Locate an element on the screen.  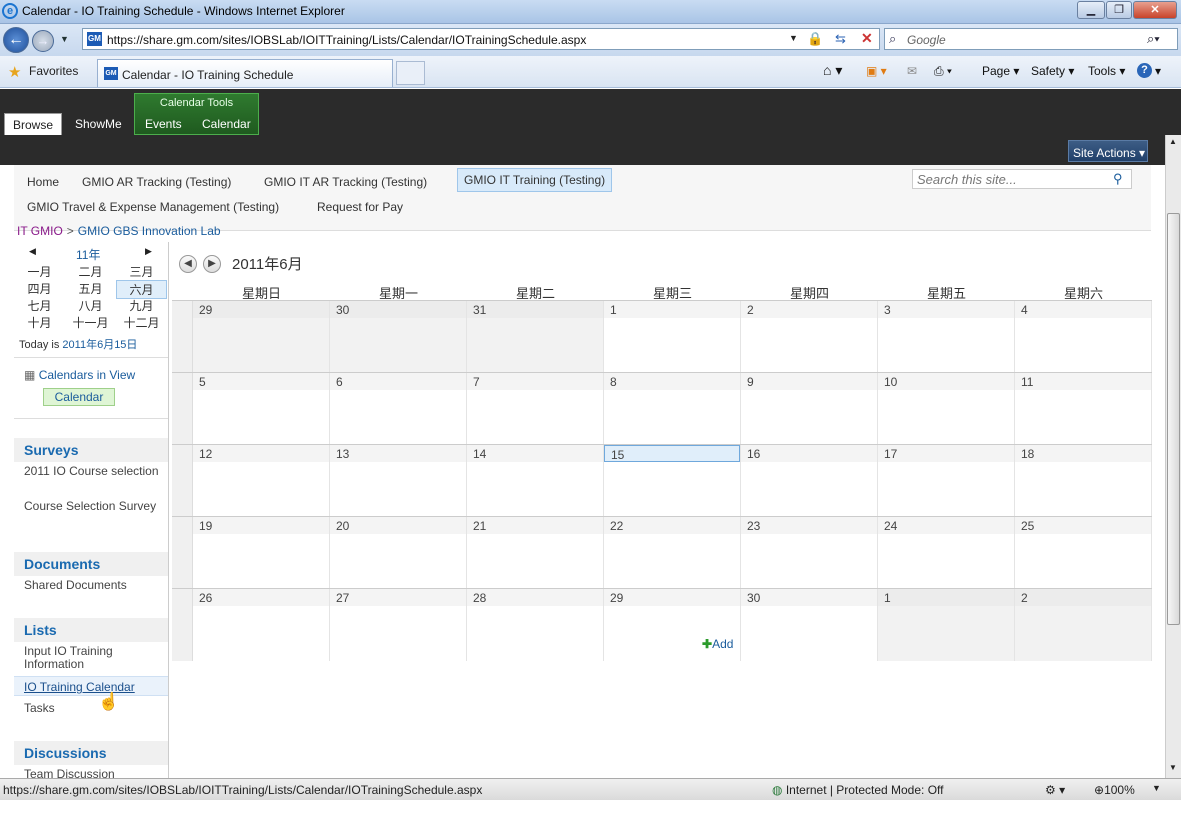
calendar-overlay-chip: Calendar is located at coordinates (79, 397).